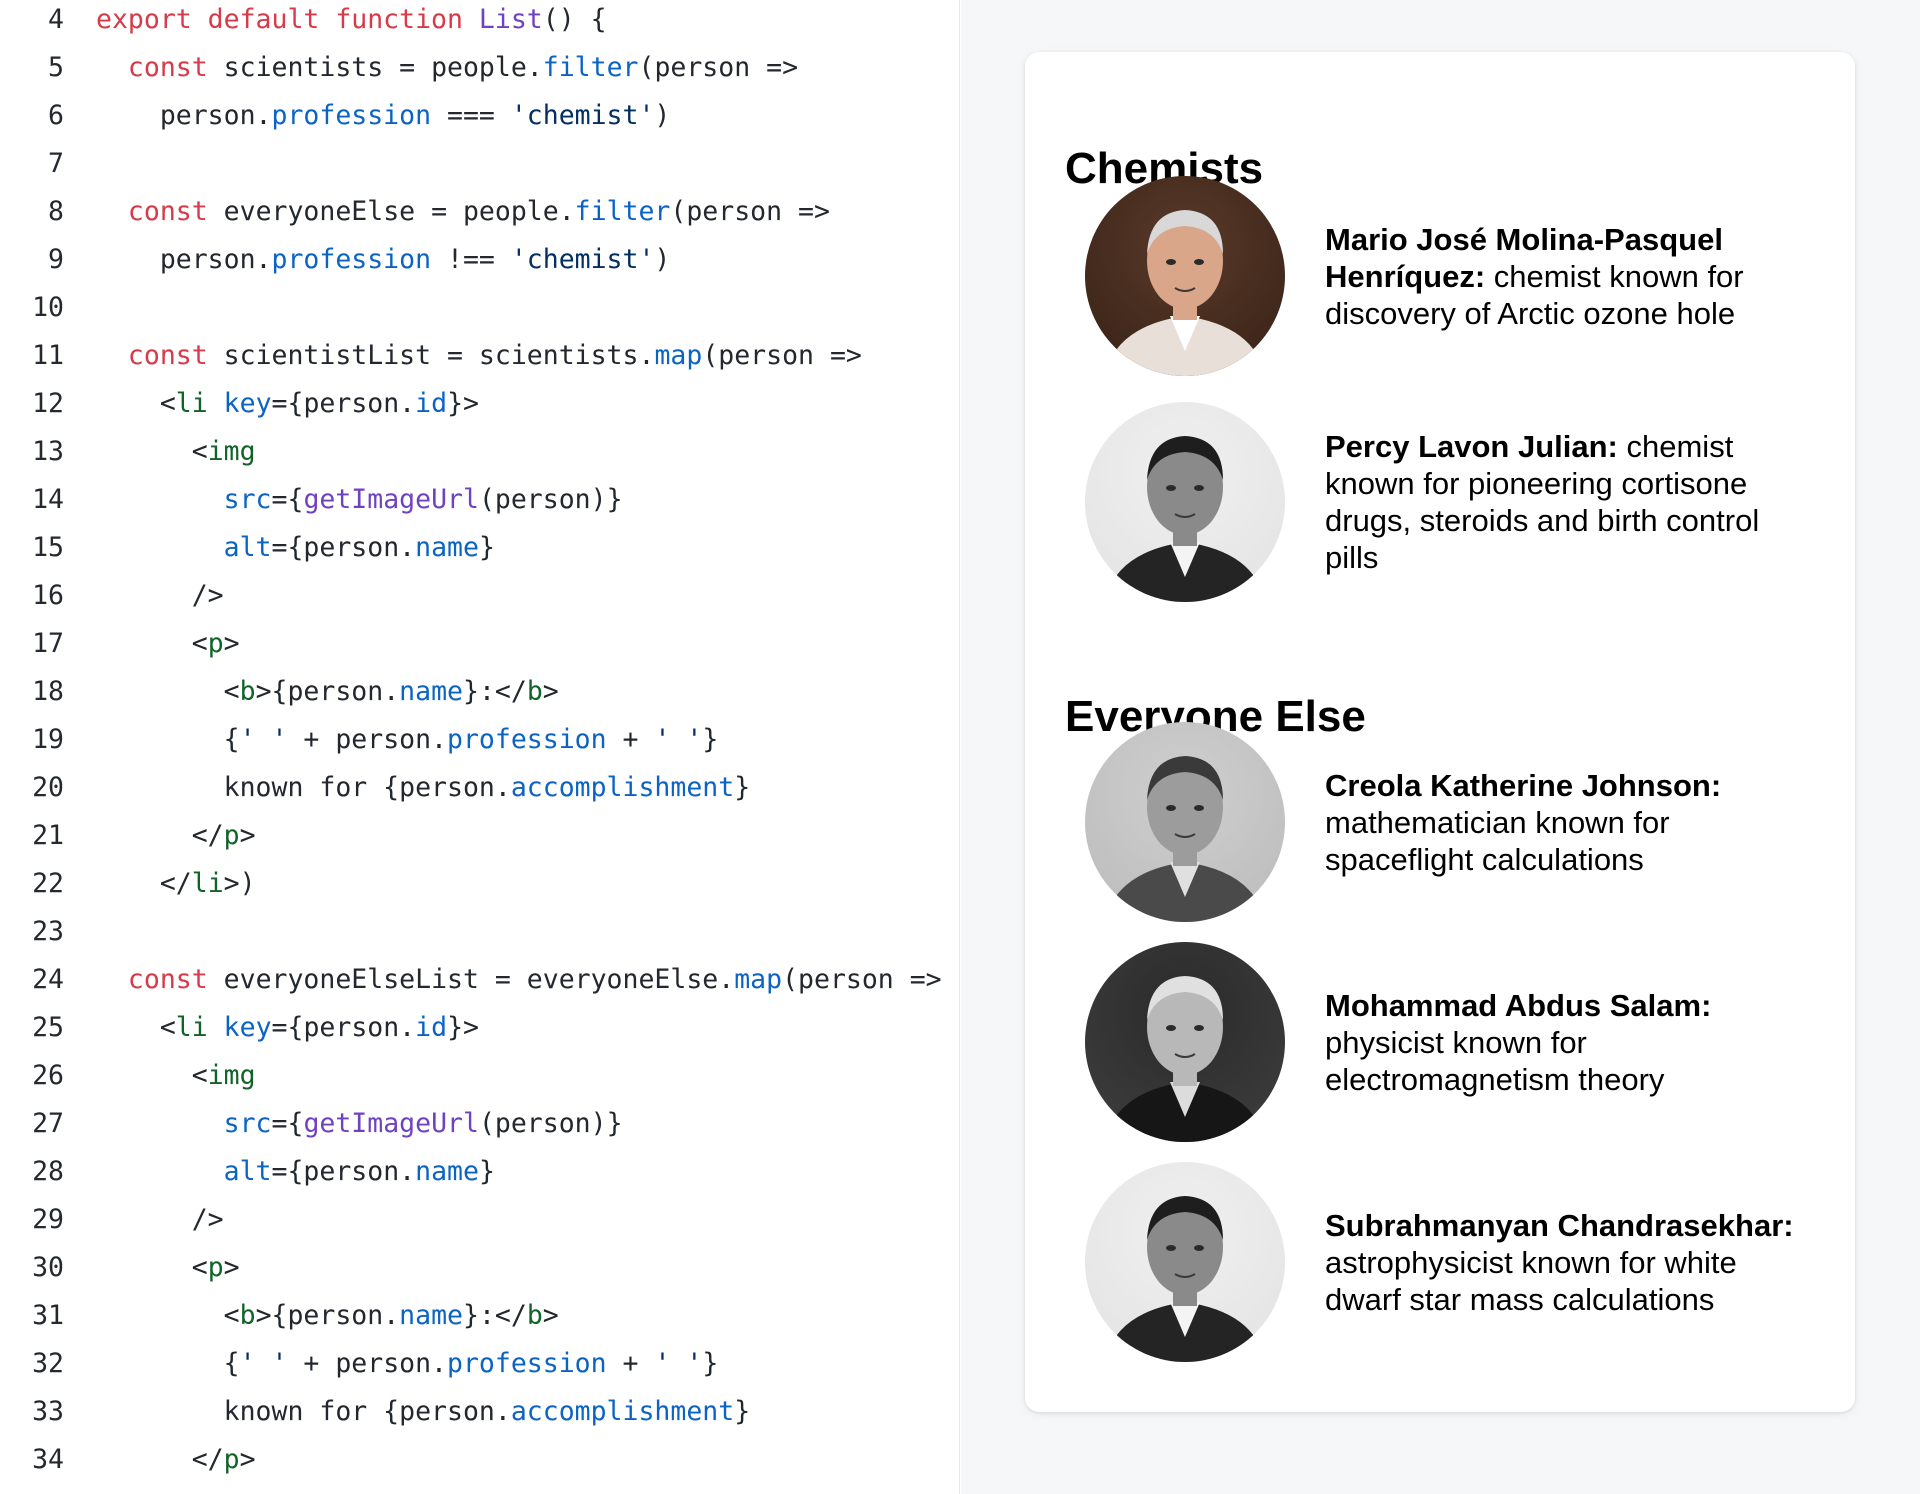  Describe the element at coordinates (48, 643) in the screenshot. I see `line-number: 17` at that location.